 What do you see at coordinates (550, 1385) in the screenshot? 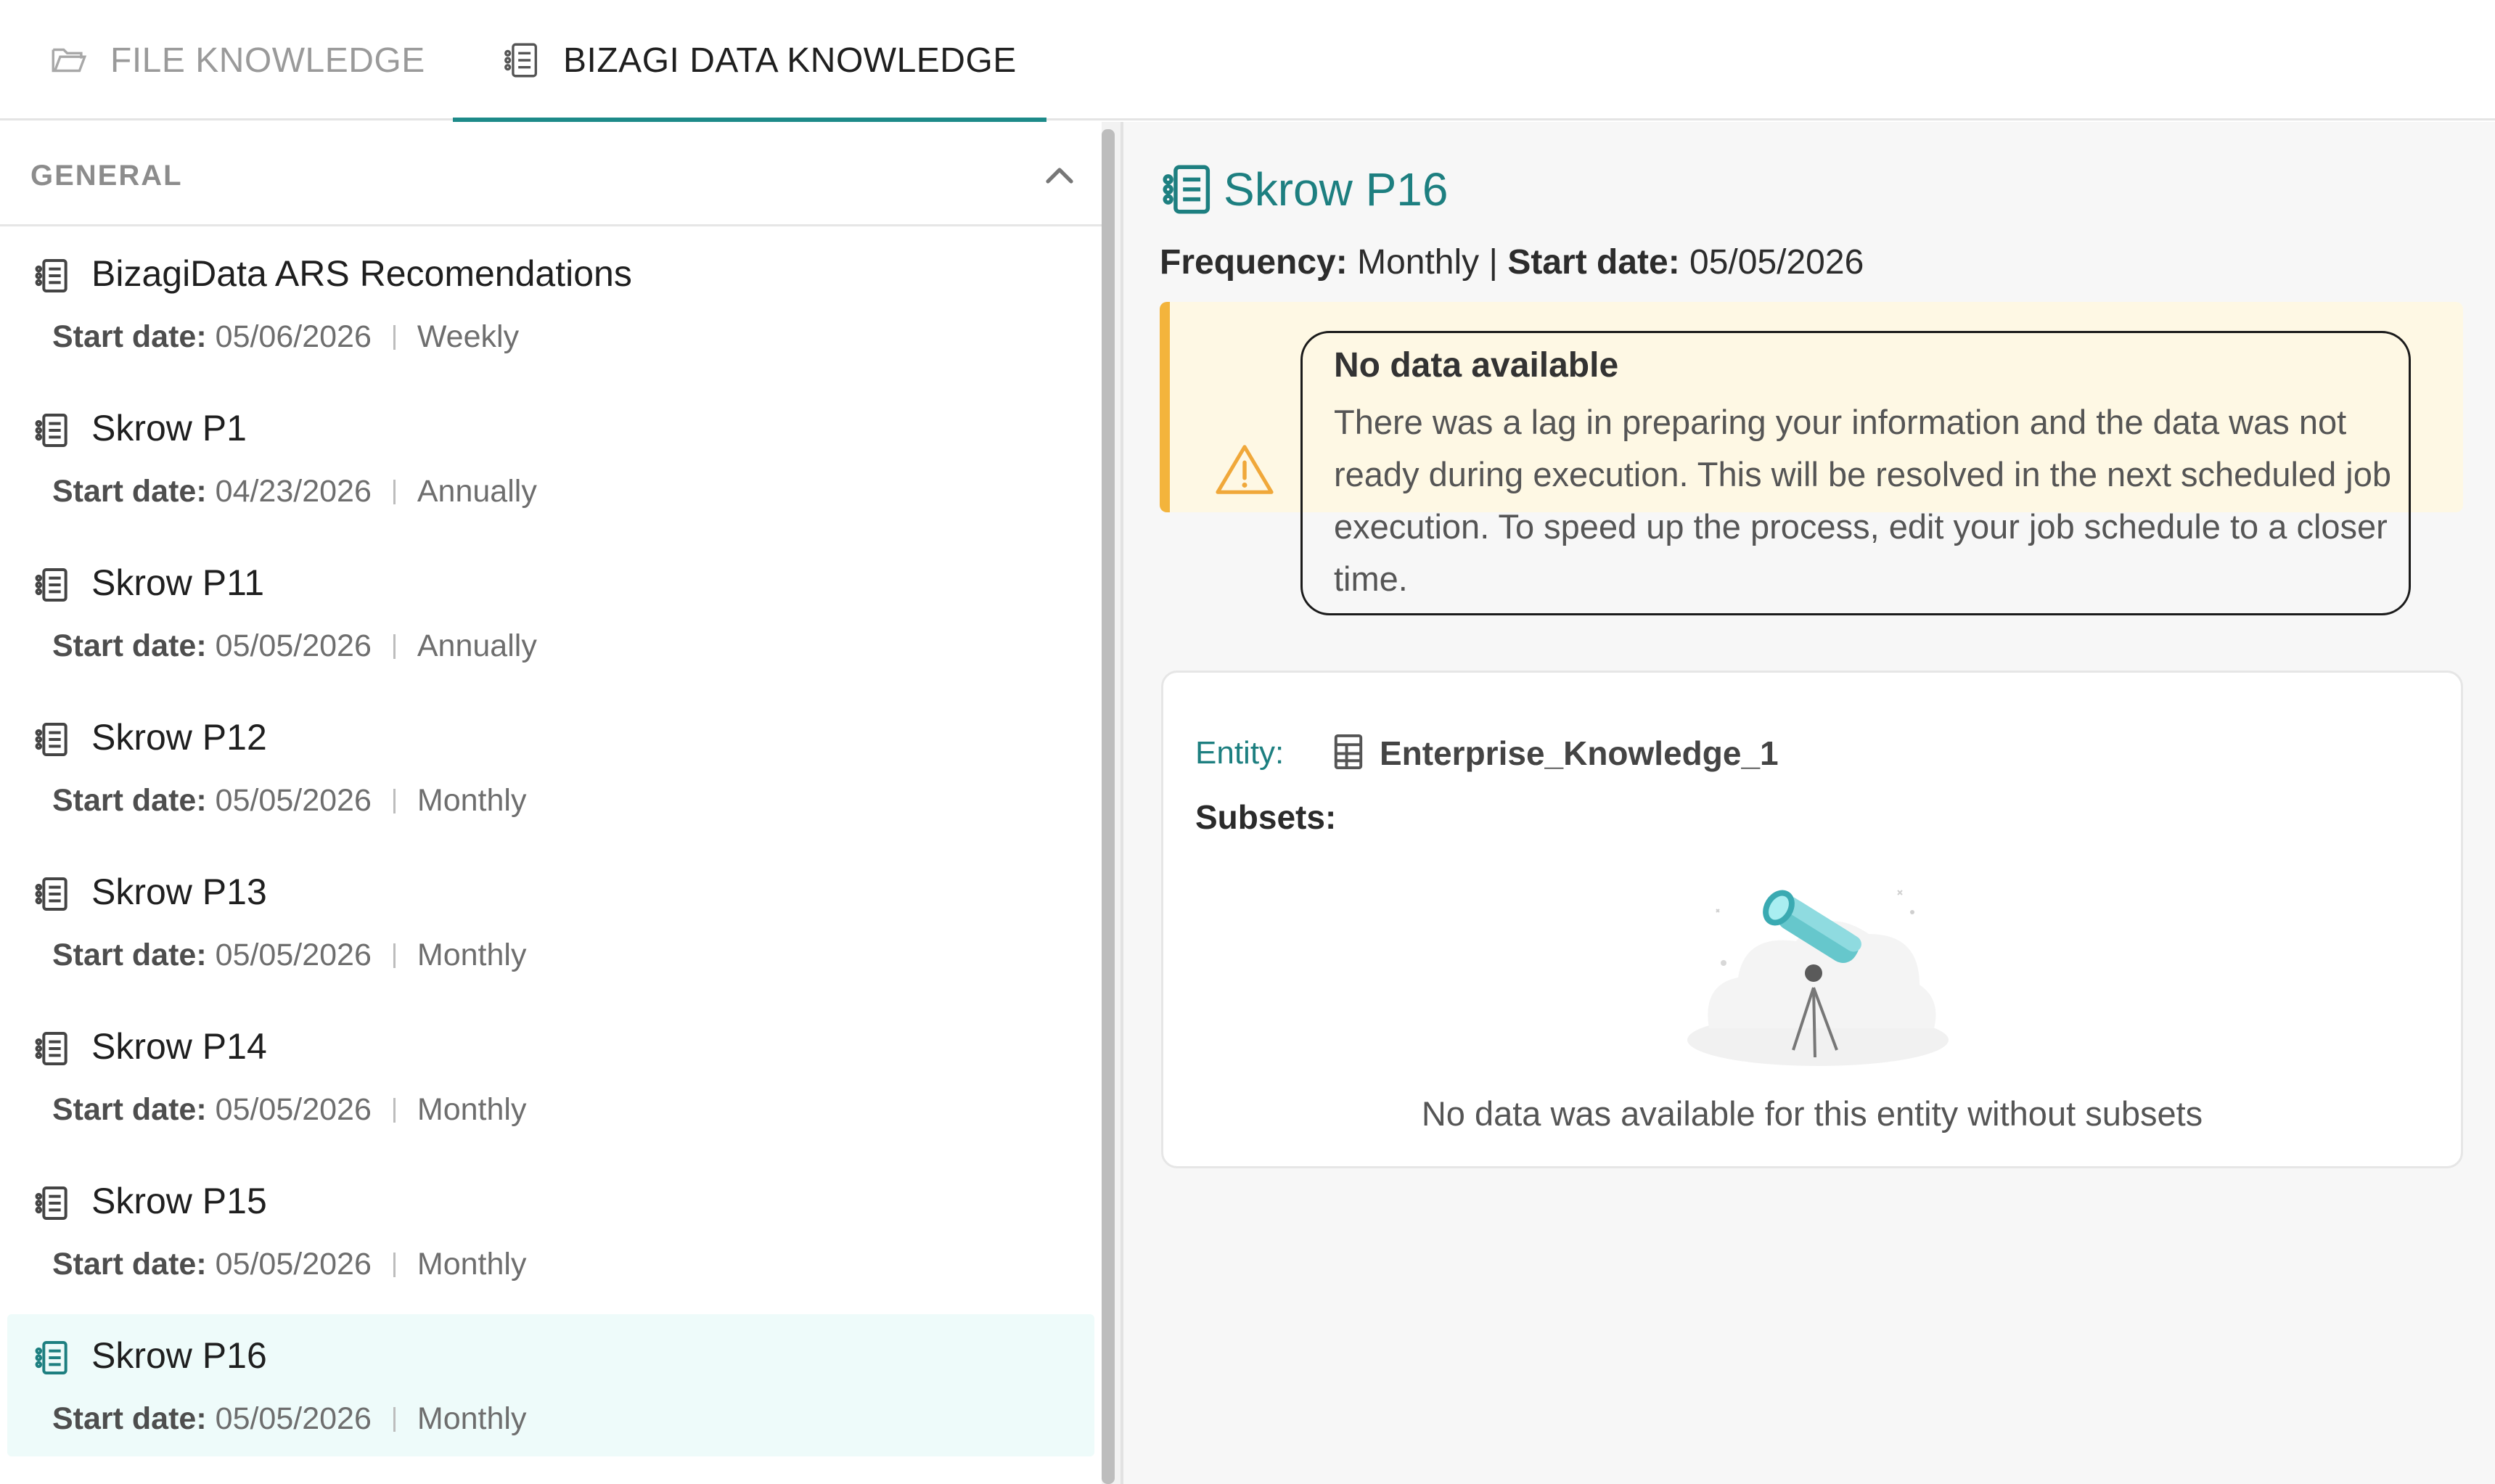
I see `list-item: Skrow P16 Start date: 05/05/2026 Monthly` at bounding box center [550, 1385].